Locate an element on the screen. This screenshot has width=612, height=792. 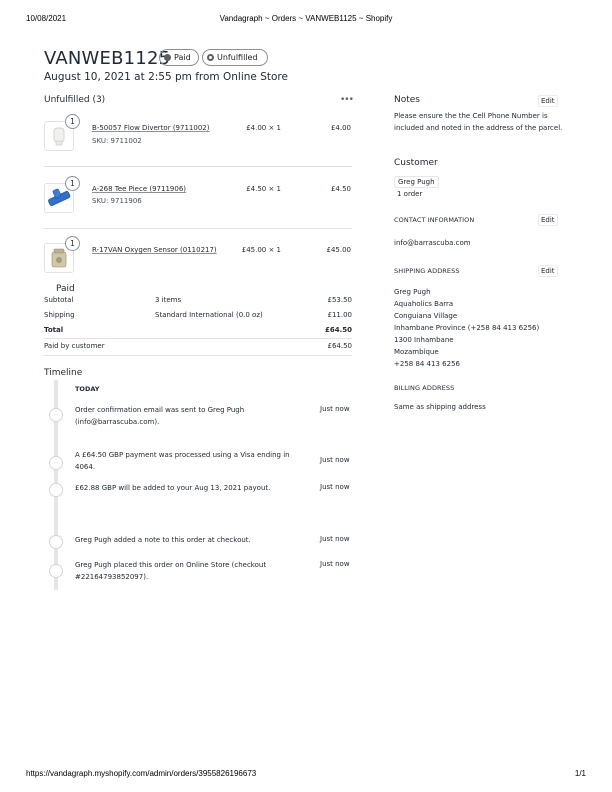
unfulfilled-badge: Unfulfilled is located at coordinates (235, 57).